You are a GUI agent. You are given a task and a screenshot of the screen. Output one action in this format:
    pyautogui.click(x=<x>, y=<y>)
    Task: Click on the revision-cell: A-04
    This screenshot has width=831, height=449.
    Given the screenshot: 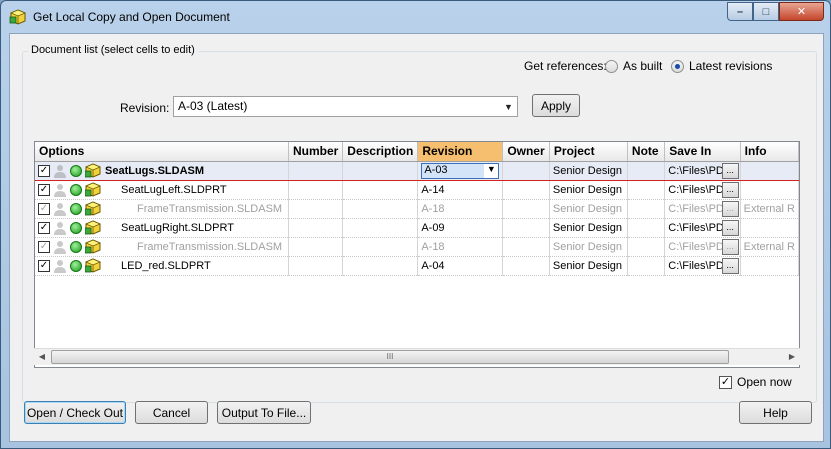 What is the action you would take?
    pyautogui.click(x=460, y=266)
    